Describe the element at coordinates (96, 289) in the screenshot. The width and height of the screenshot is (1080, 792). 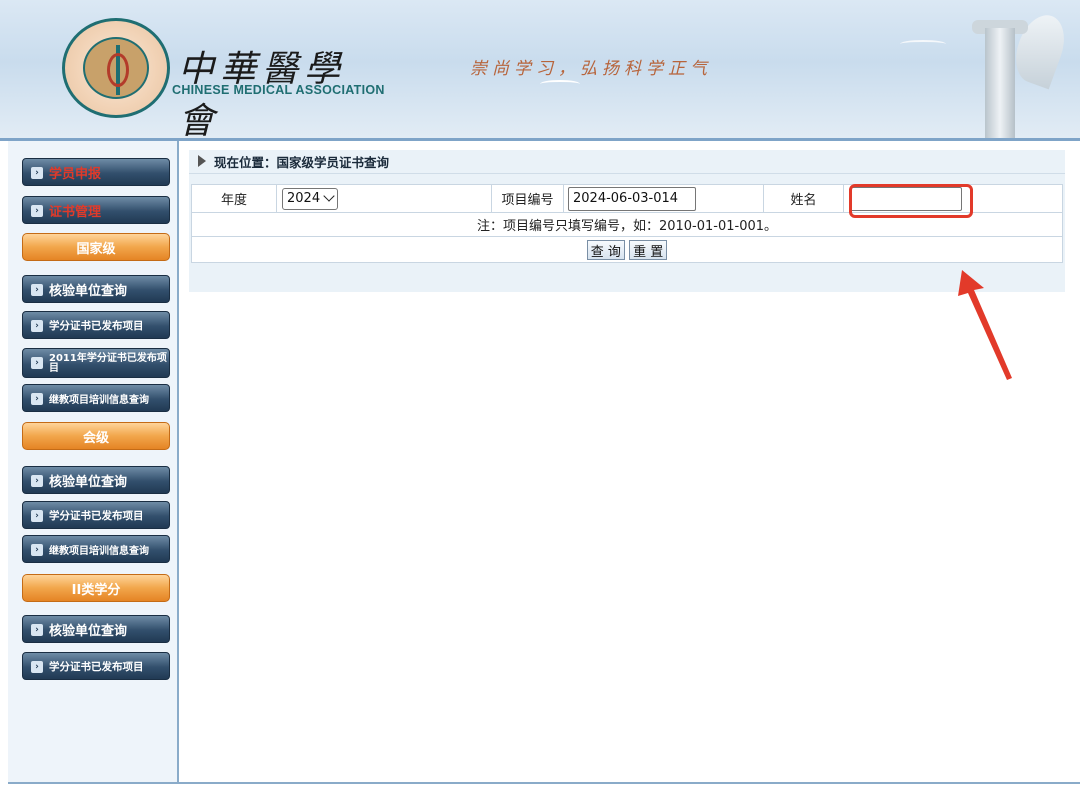
I see `sidebar-item-national-verify-unit: › 核验单位查询` at that location.